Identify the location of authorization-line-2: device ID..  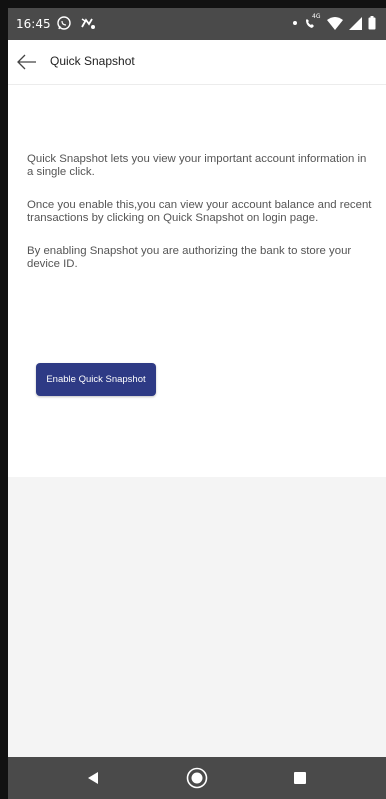
(52, 264).